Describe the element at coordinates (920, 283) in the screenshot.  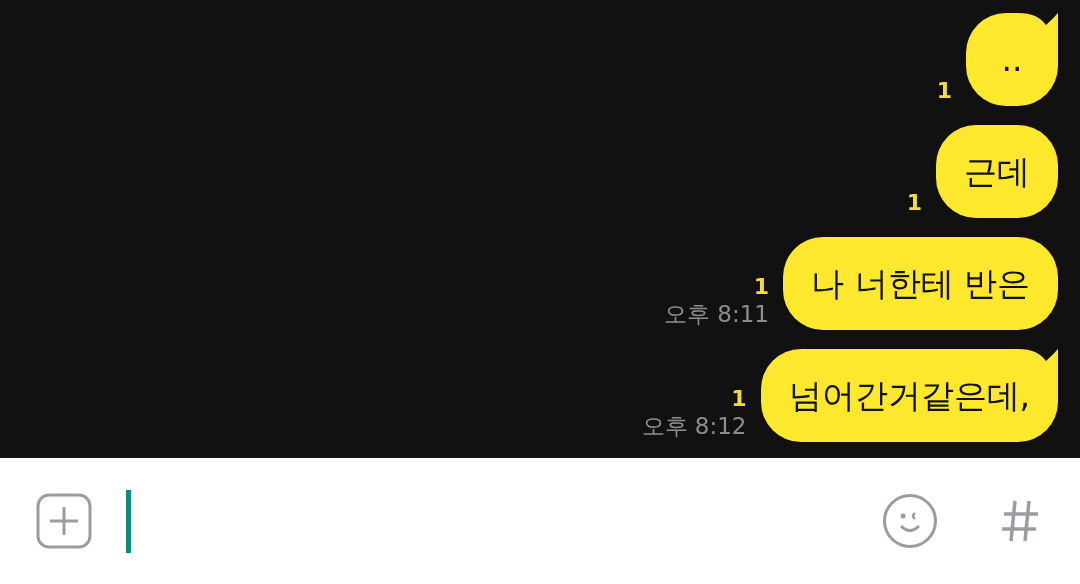
I see `message-bubble: 나 너한테 반은` at that location.